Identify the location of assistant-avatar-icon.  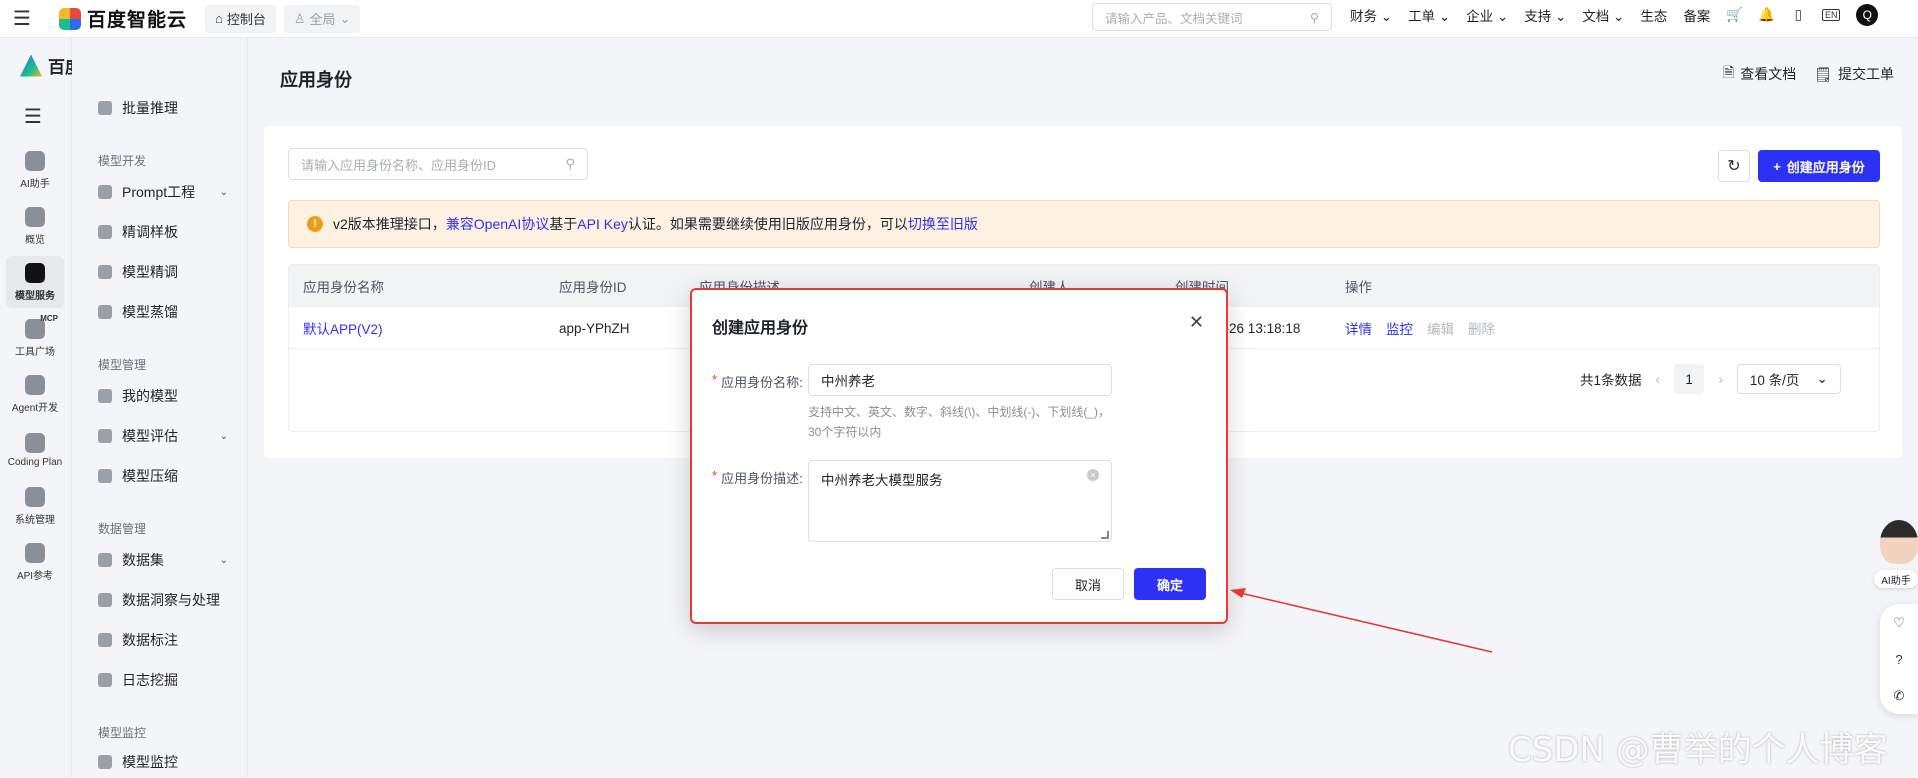
(1899, 542).